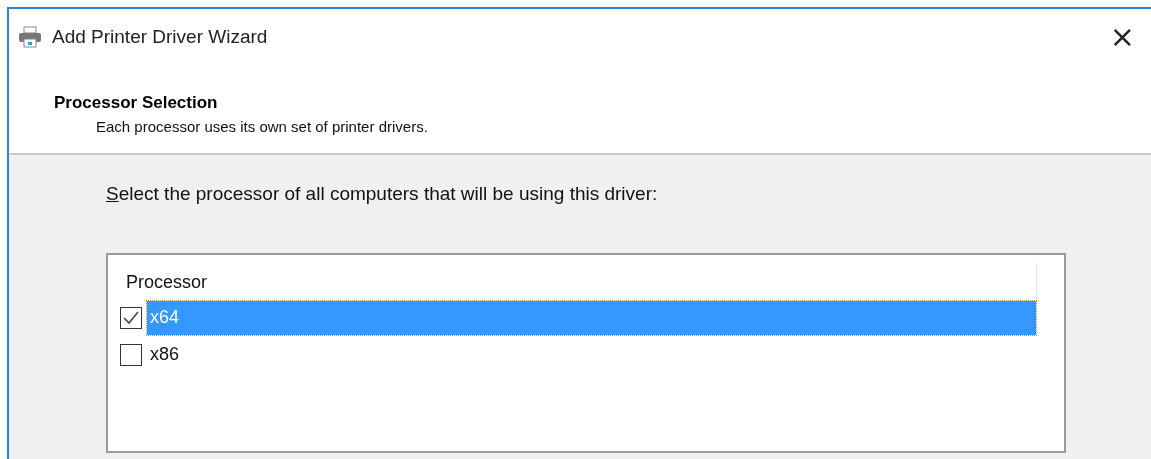 This screenshot has height=459, width=1151. What do you see at coordinates (382, 194) in the screenshot?
I see `instruction-text: Select the processor of all computers that will be using this driver:` at bounding box center [382, 194].